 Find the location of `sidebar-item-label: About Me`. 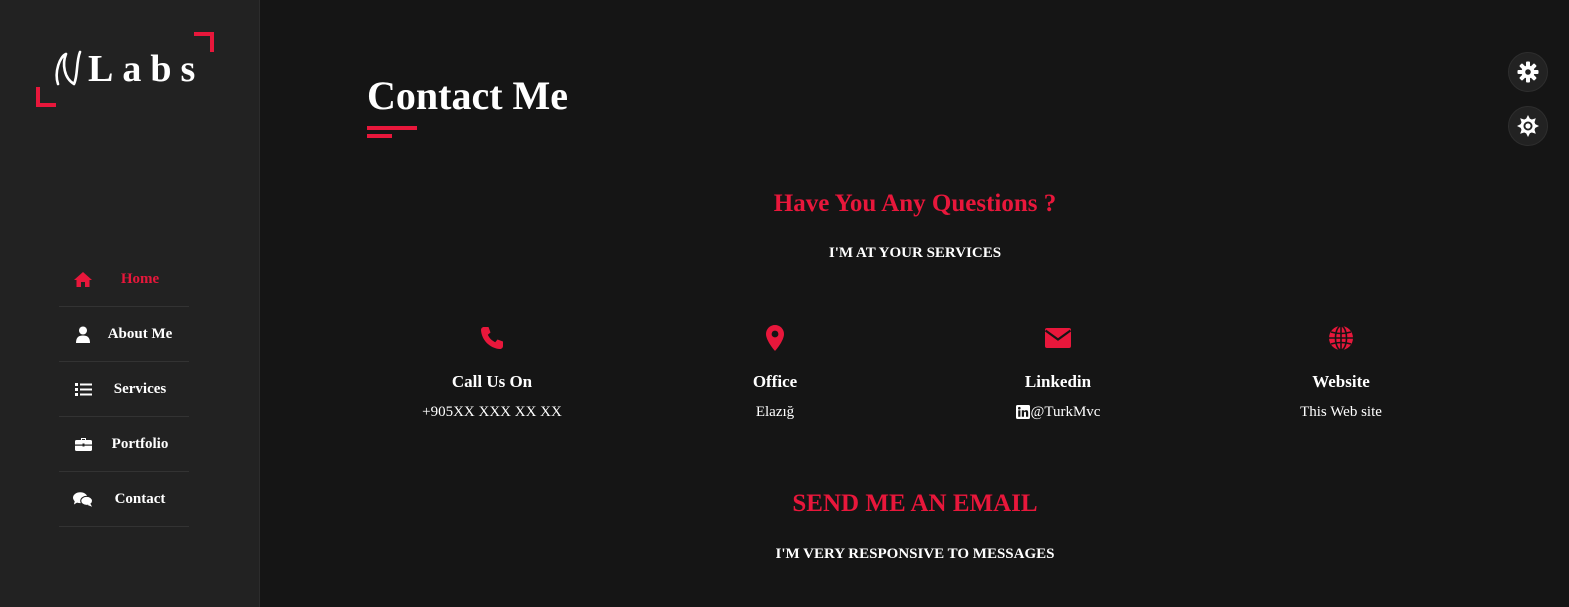

sidebar-item-label: About Me is located at coordinates (140, 333).